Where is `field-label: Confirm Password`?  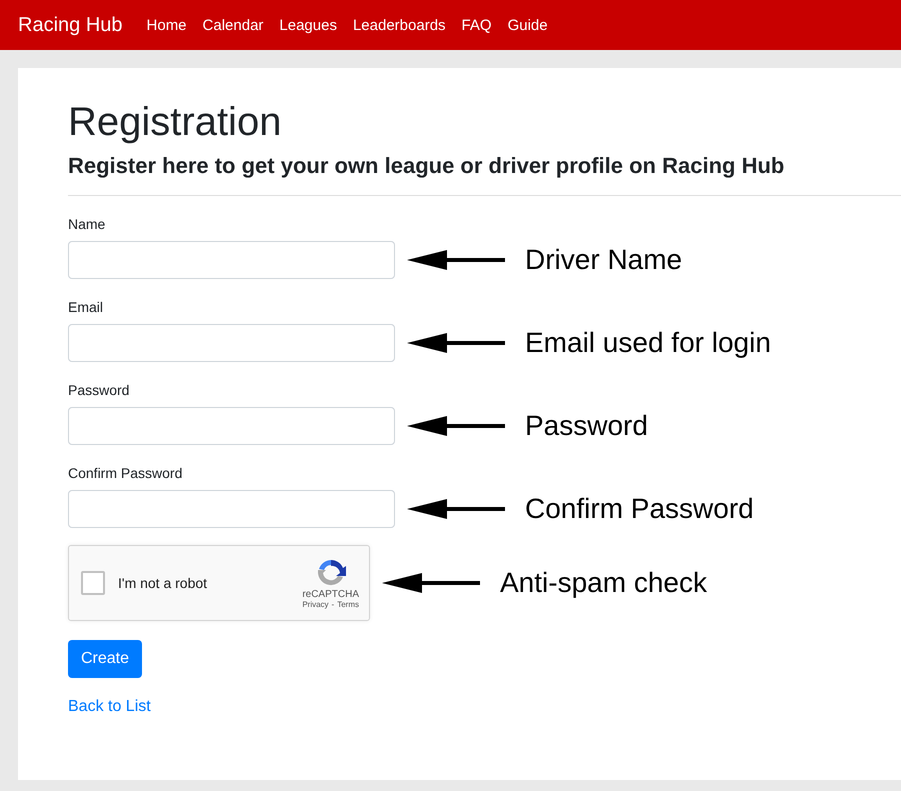 field-label: Confirm Password is located at coordinates (125, 472).